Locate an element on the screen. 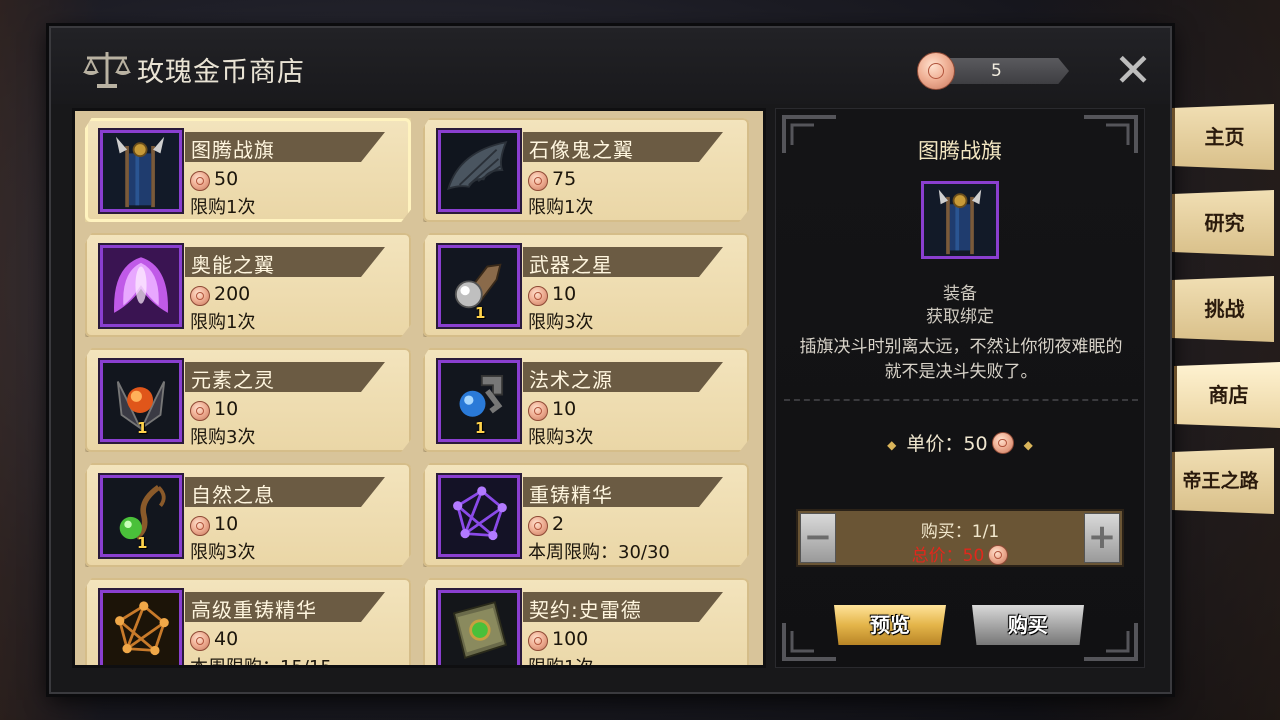 This screenshot has height=720, width=1280. reforge-essence-icon is located at coordinates (479, 516).